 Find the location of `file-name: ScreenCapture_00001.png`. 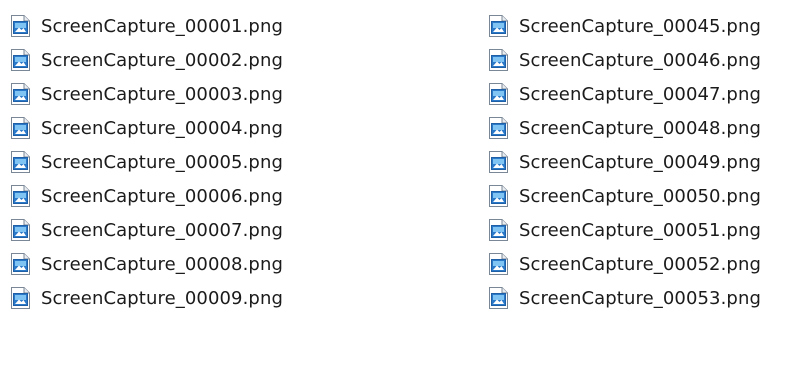

file-name: ScreenCapture_00001.png is located at coordinates (162, 26).